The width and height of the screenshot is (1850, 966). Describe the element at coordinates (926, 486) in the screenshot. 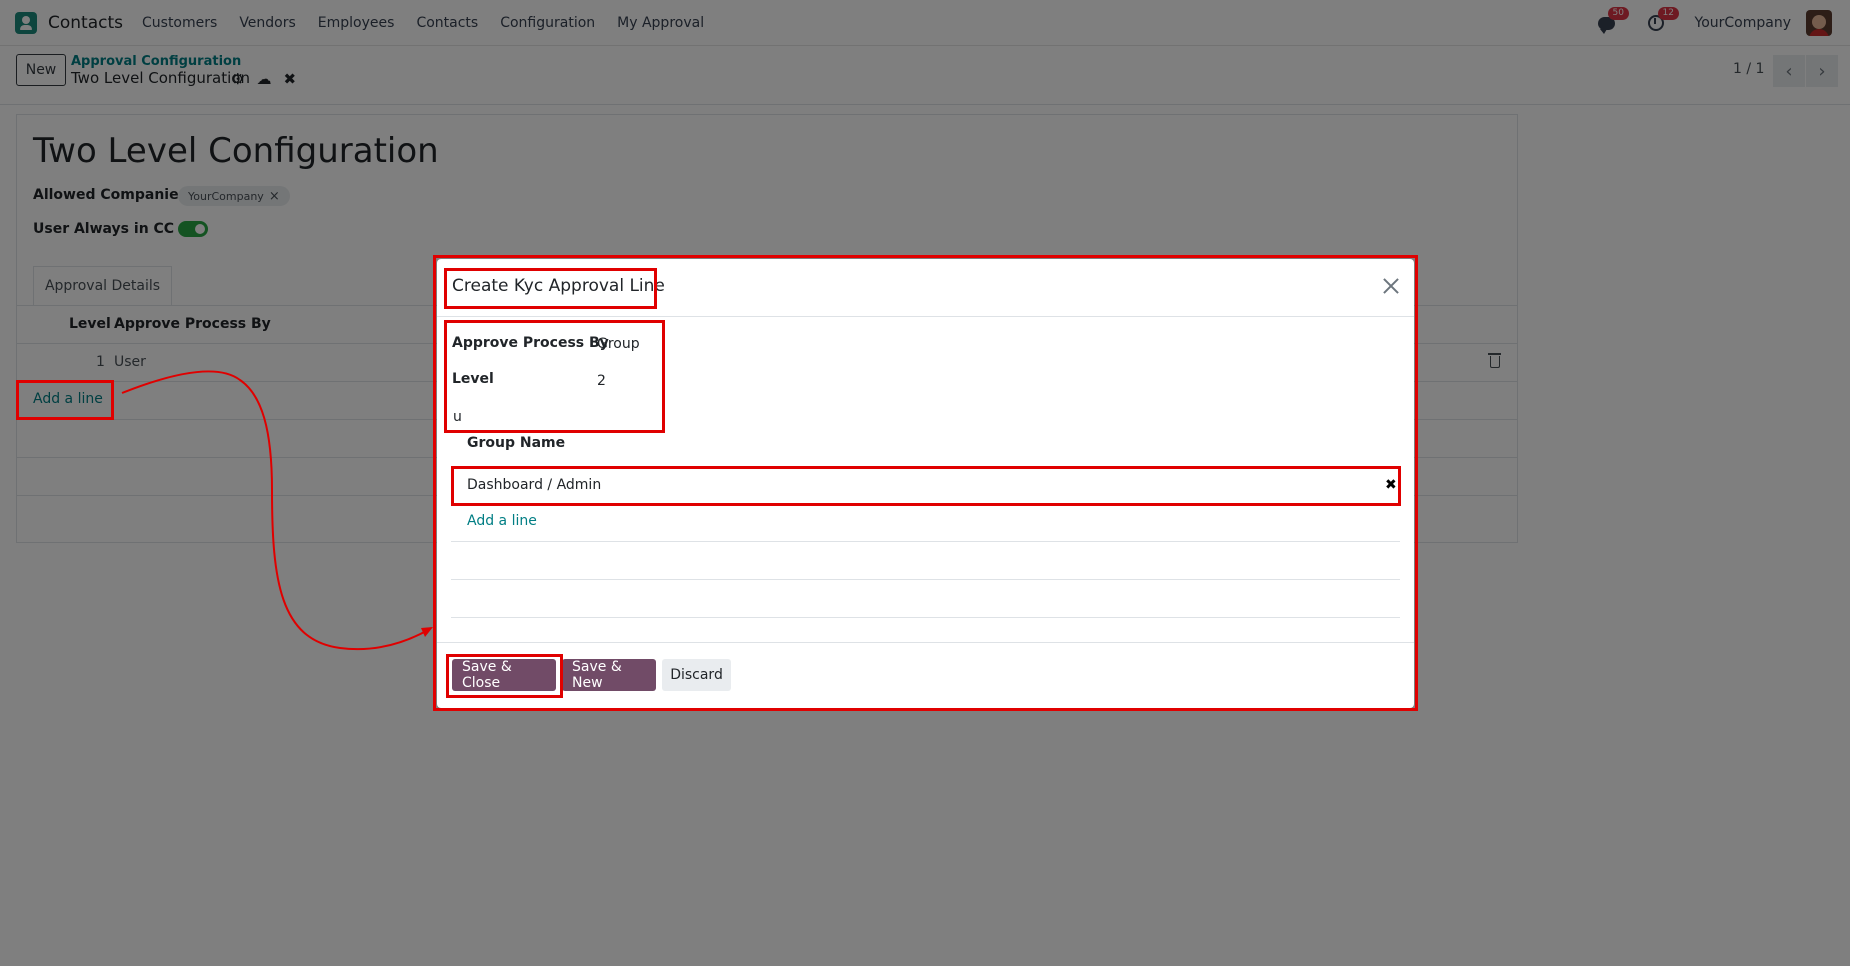

I see `annotation-group-row-box` at that location.